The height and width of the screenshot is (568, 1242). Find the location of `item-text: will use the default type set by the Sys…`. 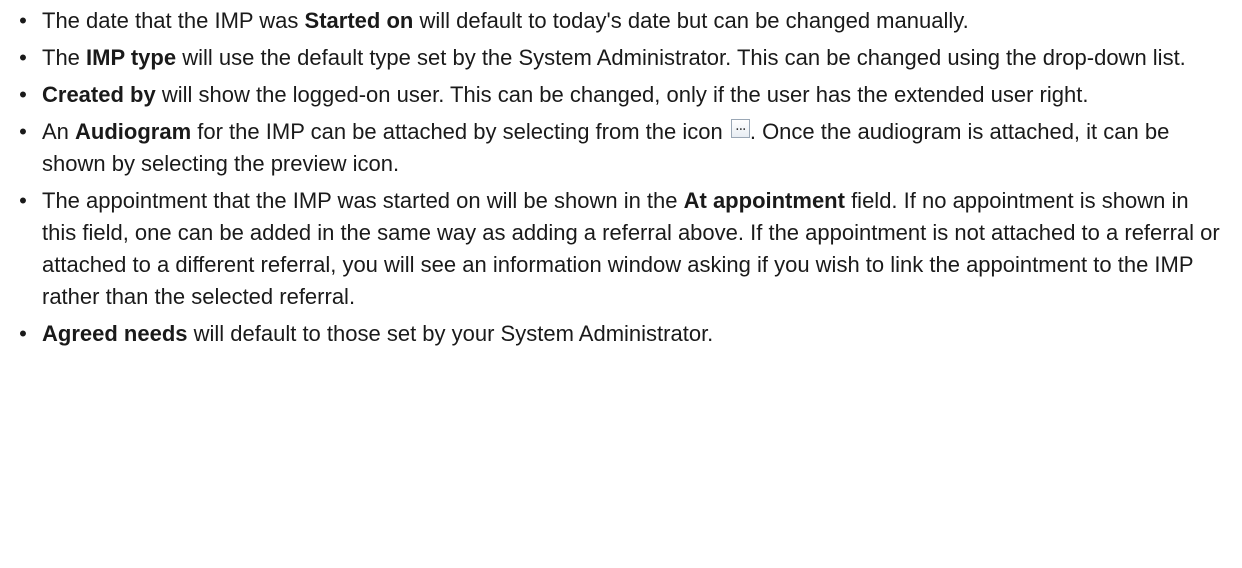

item-text: will use the default type set by the Sys… is located at coordinates (681, 57).